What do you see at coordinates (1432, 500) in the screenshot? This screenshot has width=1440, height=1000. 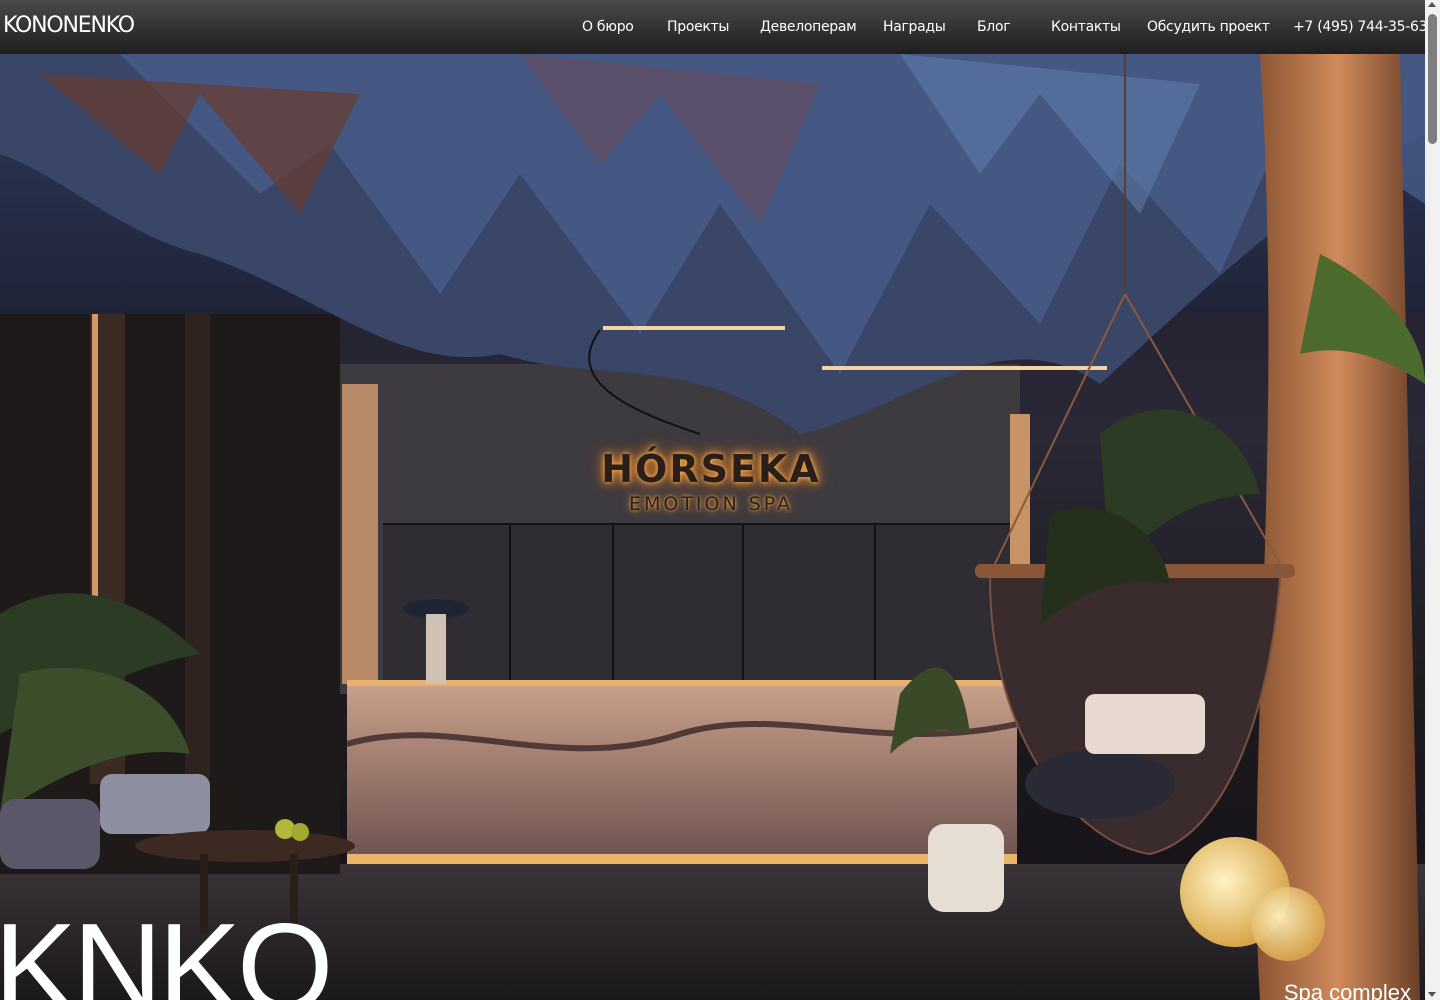 I see `page-scrollbar` at bounding box center [1432, 500].